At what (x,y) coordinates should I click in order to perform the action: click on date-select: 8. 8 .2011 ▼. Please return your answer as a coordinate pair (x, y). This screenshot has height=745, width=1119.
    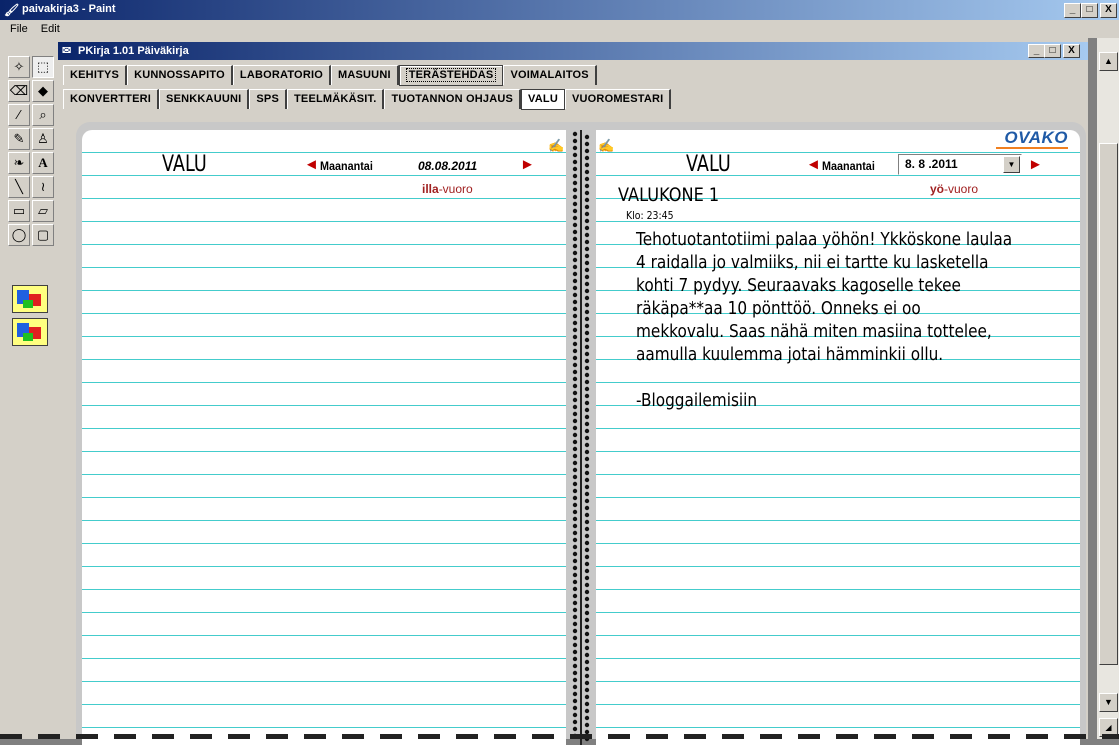
    Looking at the image, I should click on (960, 164).